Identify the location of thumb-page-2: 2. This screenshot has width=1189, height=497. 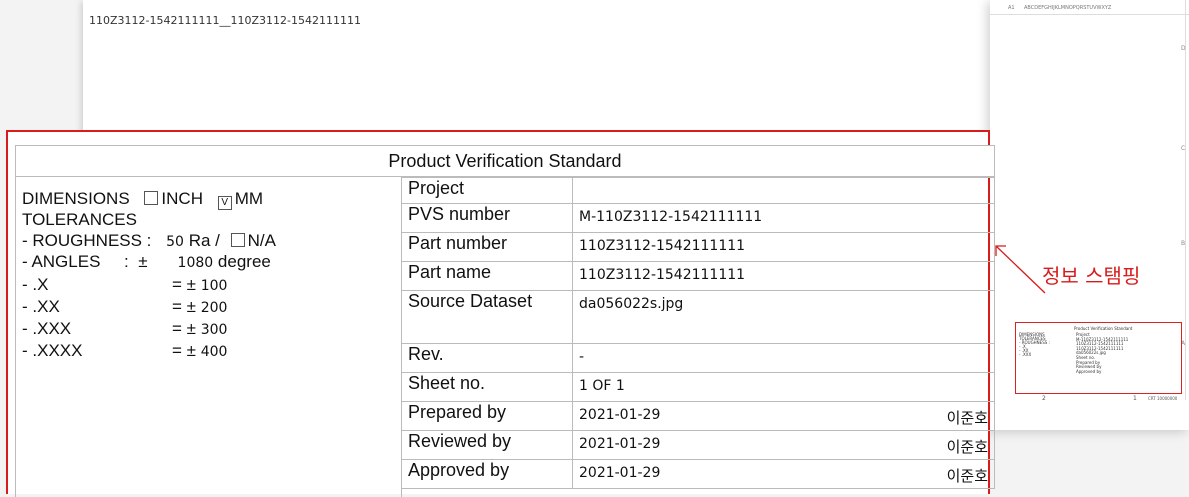
(1044, 398).